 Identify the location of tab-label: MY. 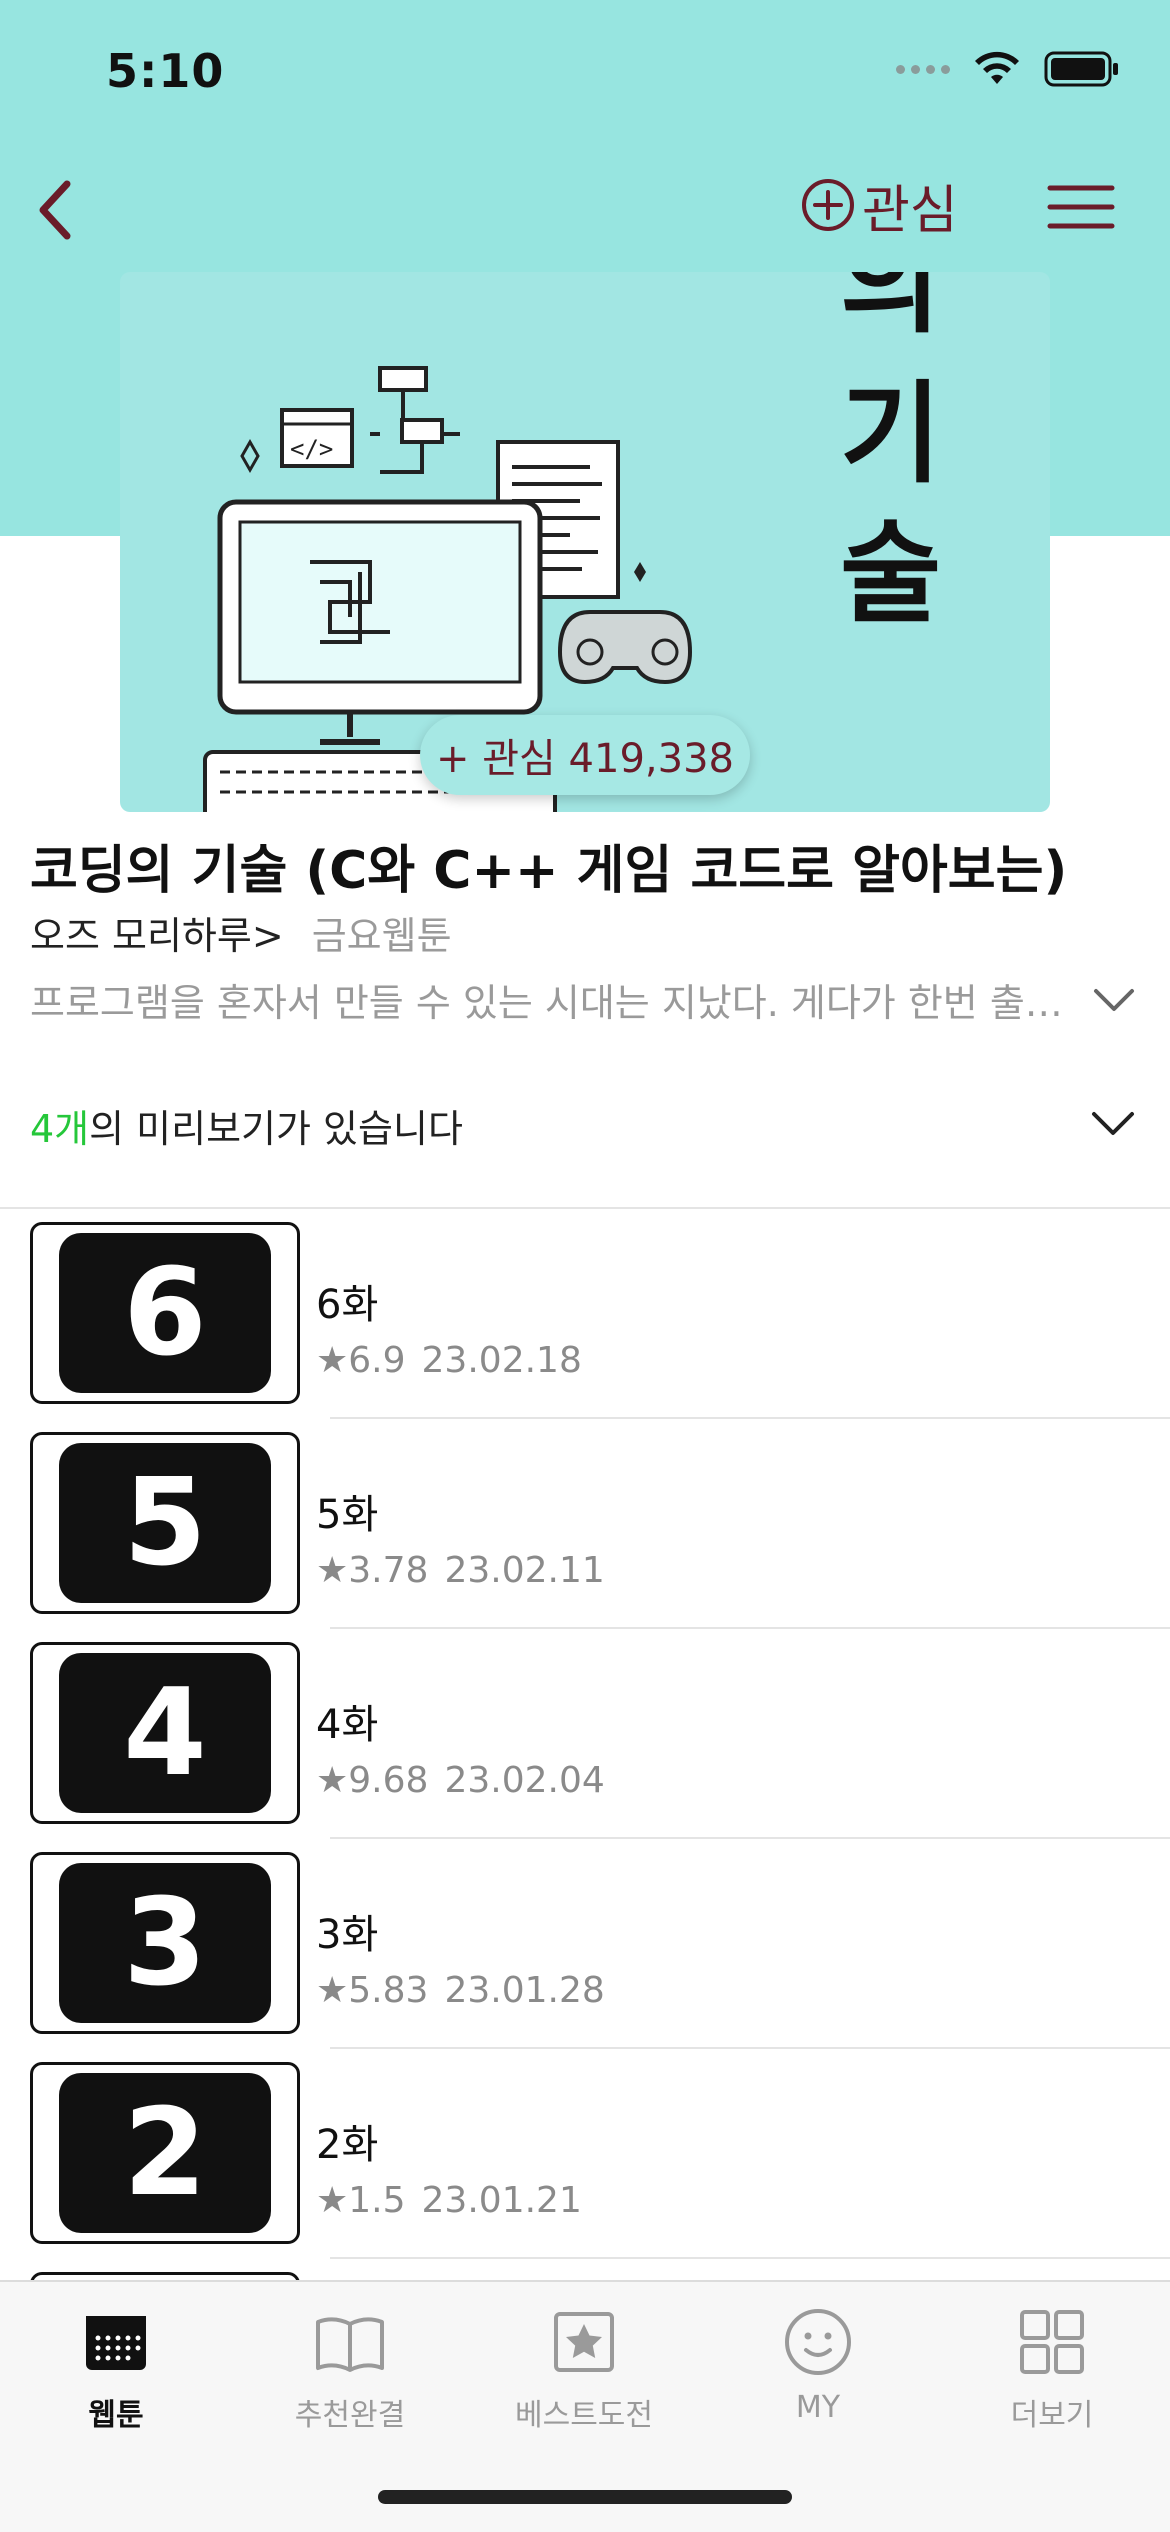
(818, 2407).